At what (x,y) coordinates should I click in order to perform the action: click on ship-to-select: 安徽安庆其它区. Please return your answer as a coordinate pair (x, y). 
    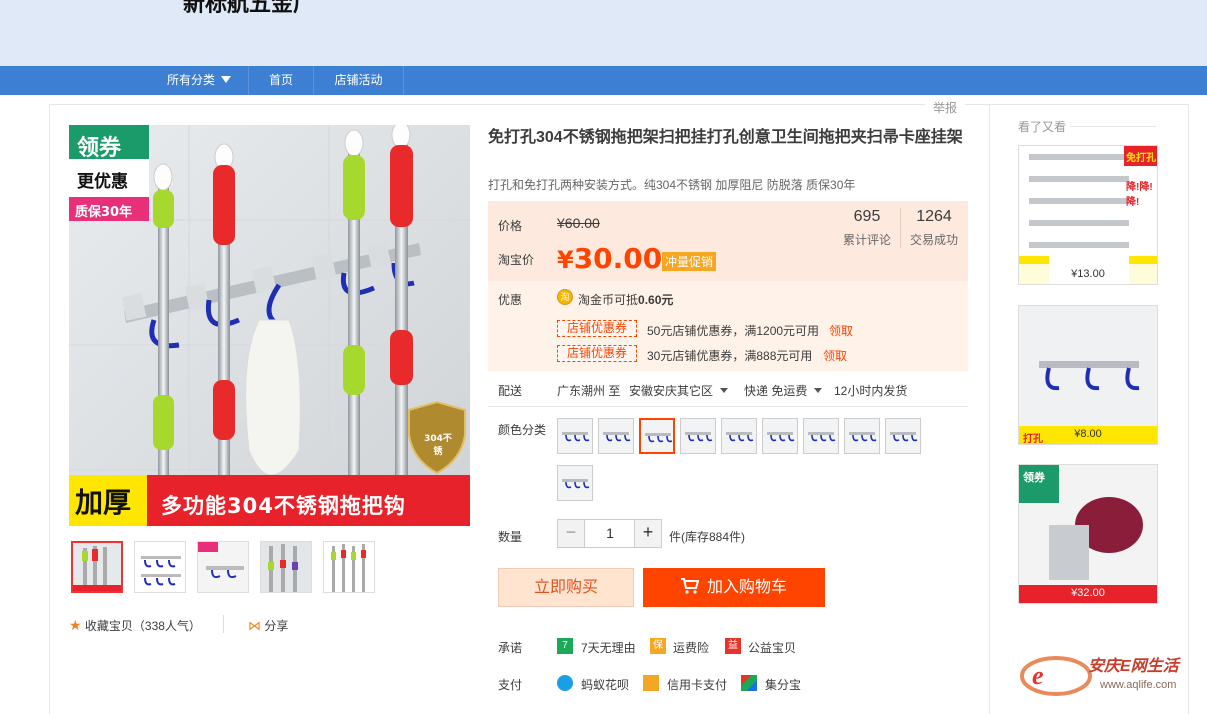
    Looking at the image, I should click on (679, 390).